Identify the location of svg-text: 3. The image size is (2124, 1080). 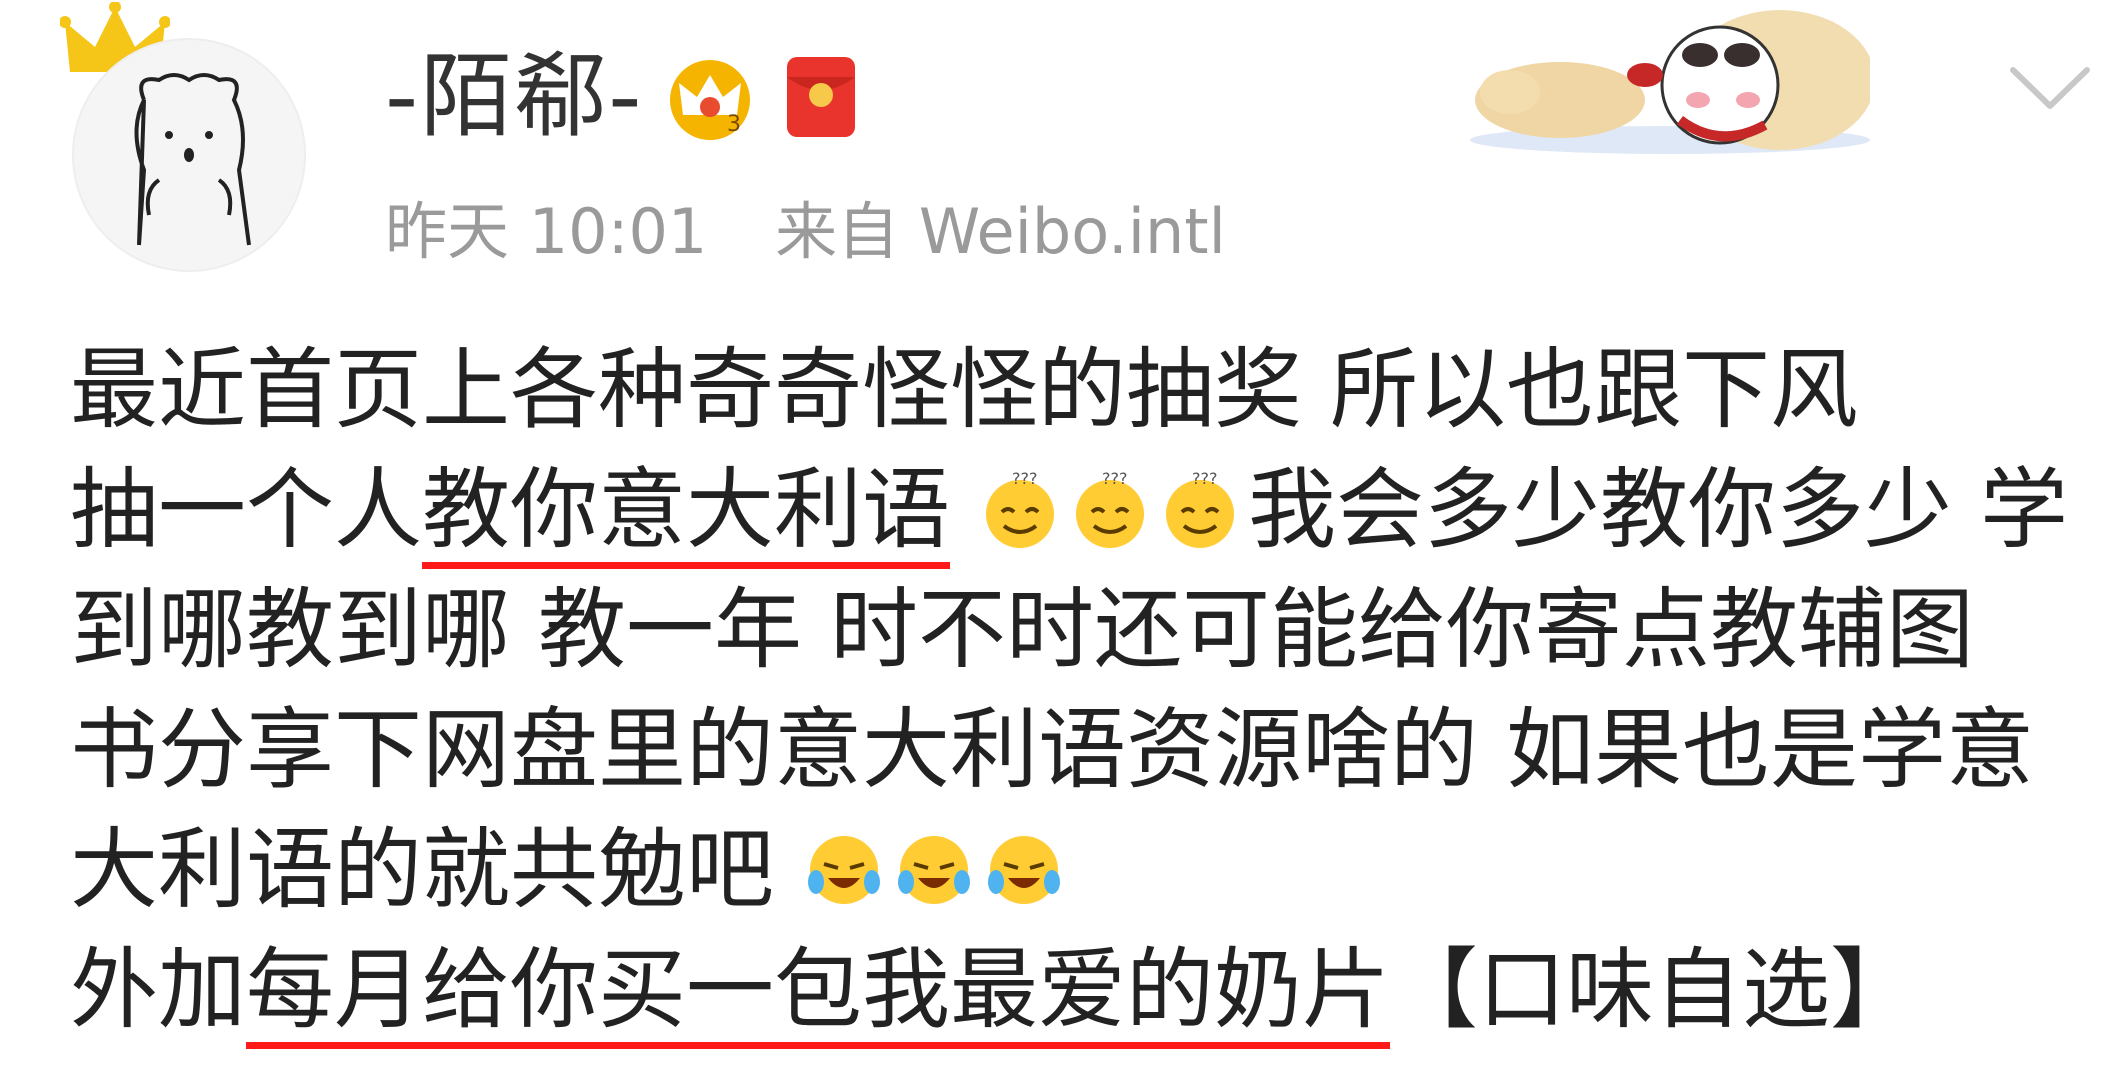
(734, 124).